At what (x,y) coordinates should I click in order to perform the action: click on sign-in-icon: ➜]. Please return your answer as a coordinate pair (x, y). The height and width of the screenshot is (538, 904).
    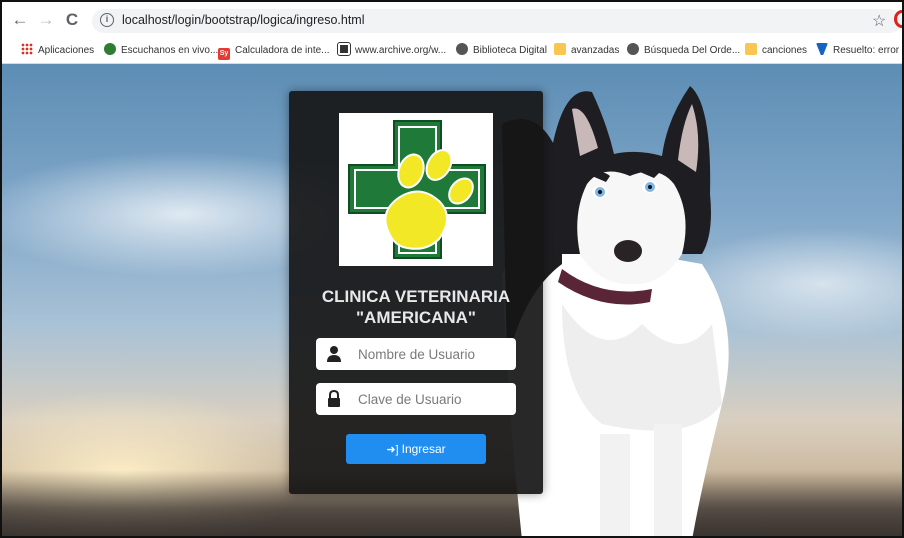
    Looking at the image, I should click on (392, 450).